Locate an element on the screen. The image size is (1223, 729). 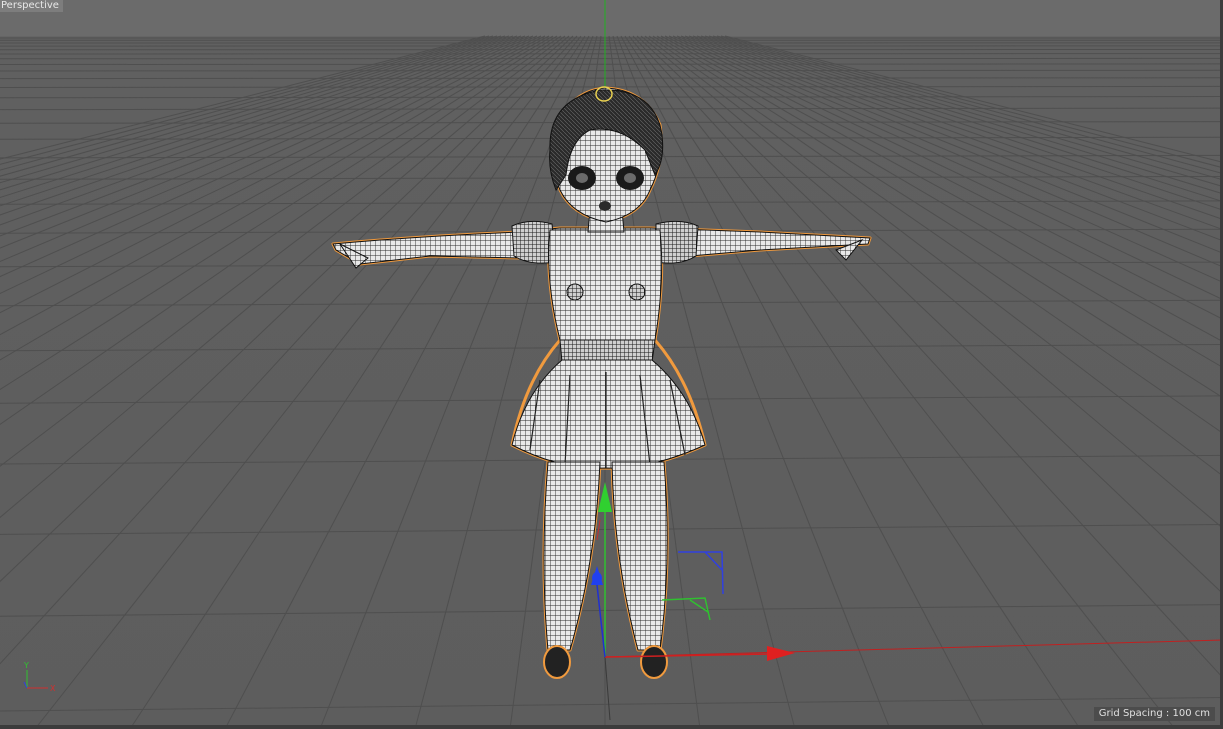
grid-spacing-readout: Grid Spacing : 100 cm is located at coordinates (1154, 714).